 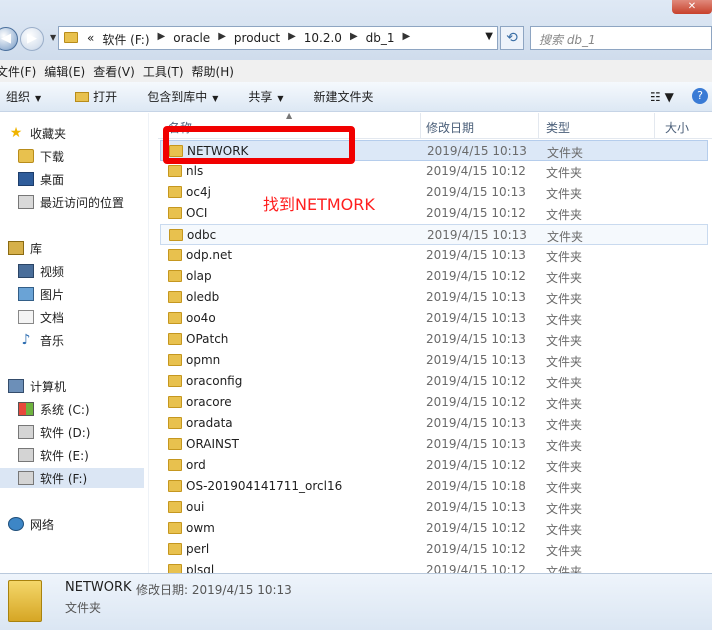 What do you see at coordinates (32, 39) in the screenshot?
I see `forward-button: ▶` at bounding box center [32, 39].